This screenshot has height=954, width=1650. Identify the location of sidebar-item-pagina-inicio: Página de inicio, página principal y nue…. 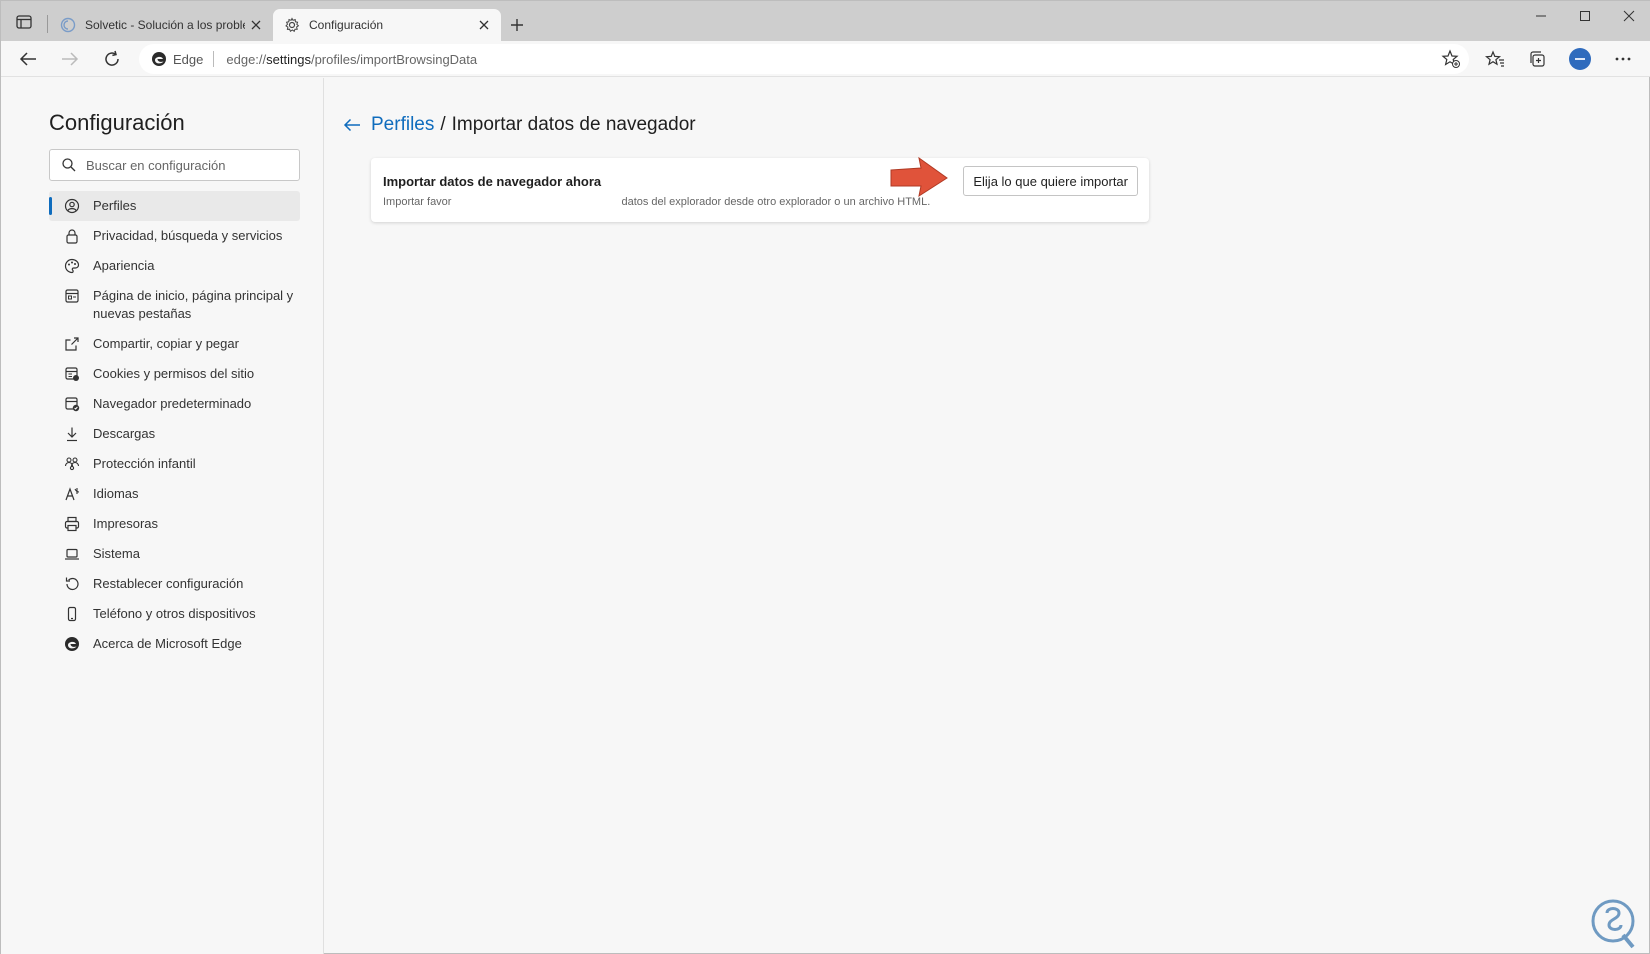
(174, 305).